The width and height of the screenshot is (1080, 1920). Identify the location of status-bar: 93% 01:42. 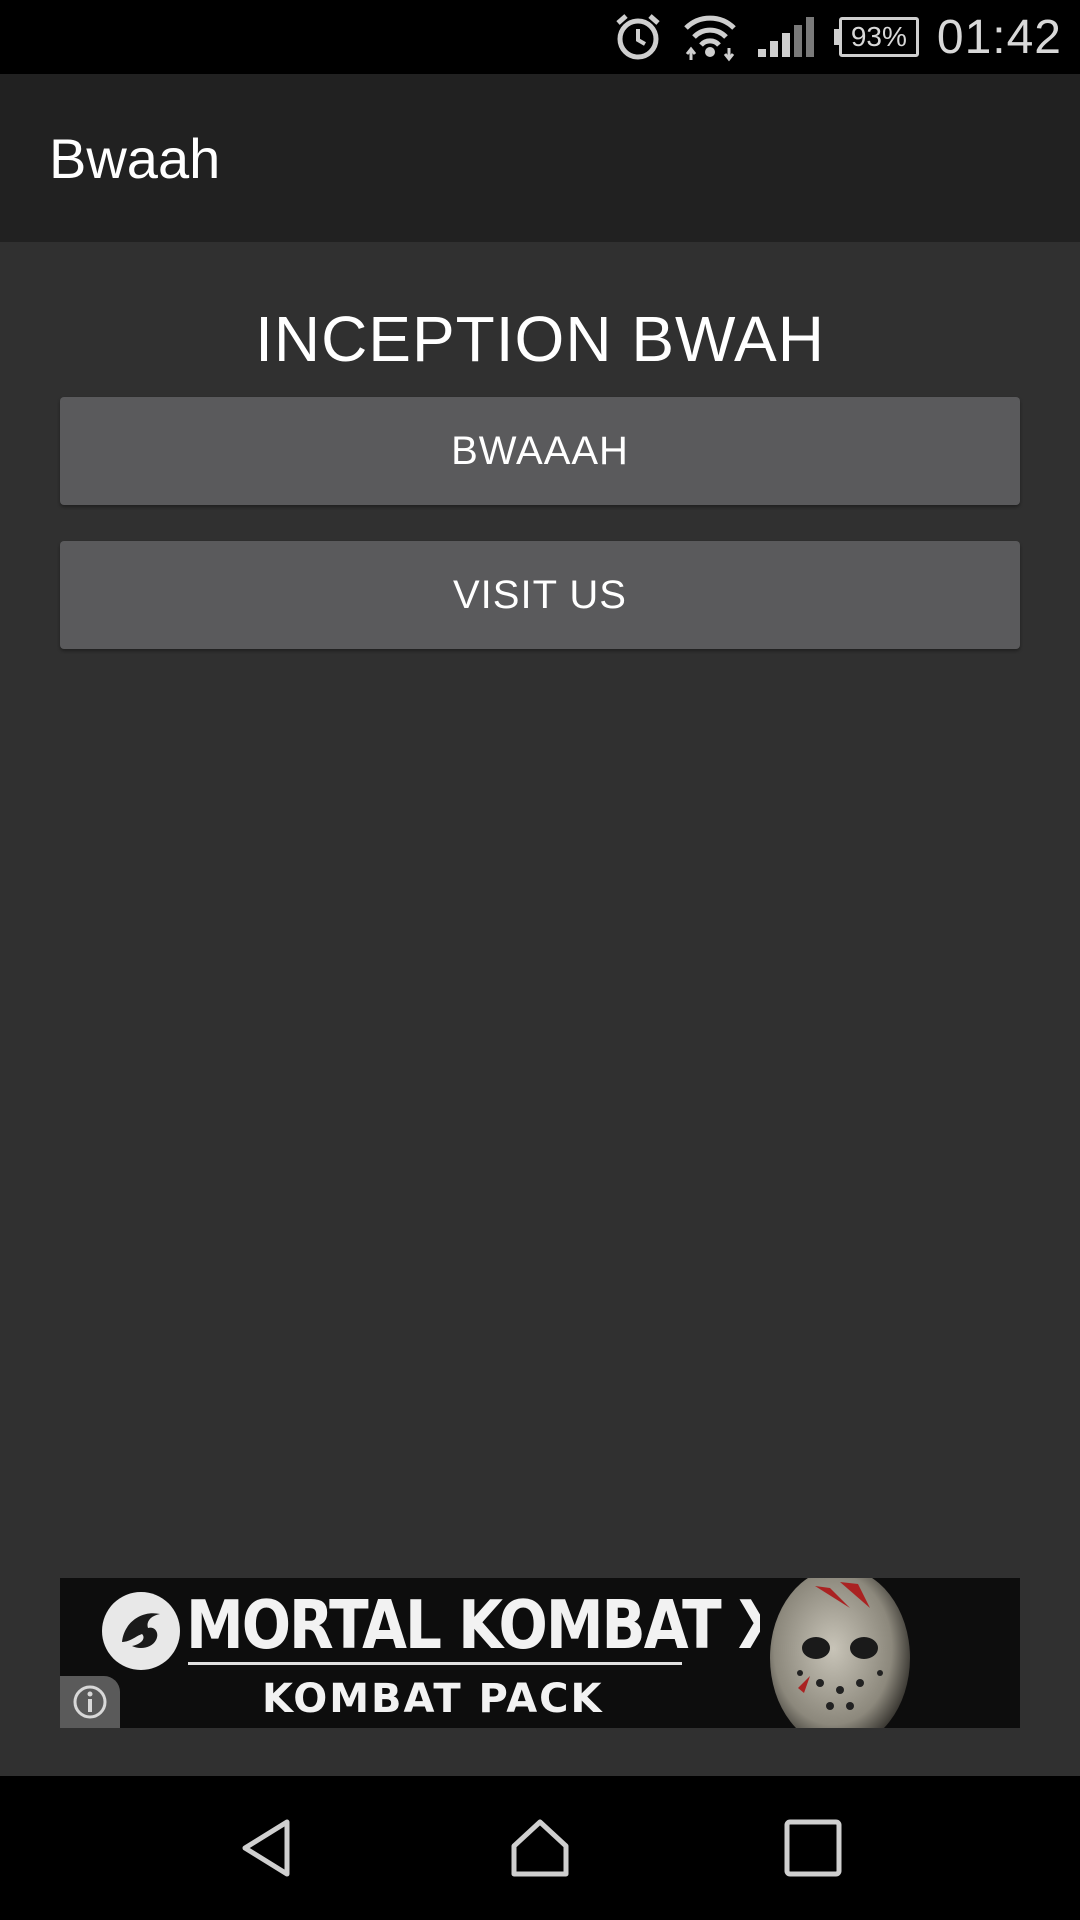
(540, 37).